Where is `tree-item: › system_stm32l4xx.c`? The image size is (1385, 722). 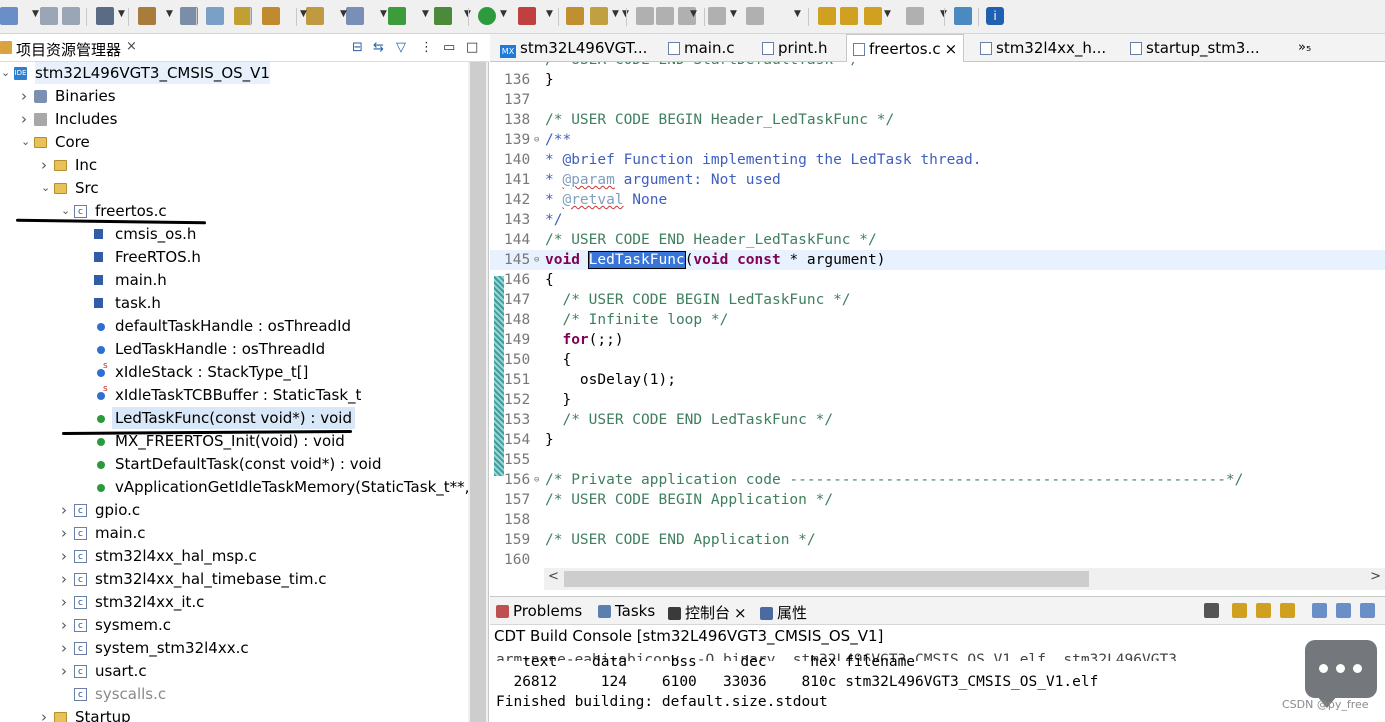 tree-item: › system_stm32l4xx.c is located at coordinates (234, 648).